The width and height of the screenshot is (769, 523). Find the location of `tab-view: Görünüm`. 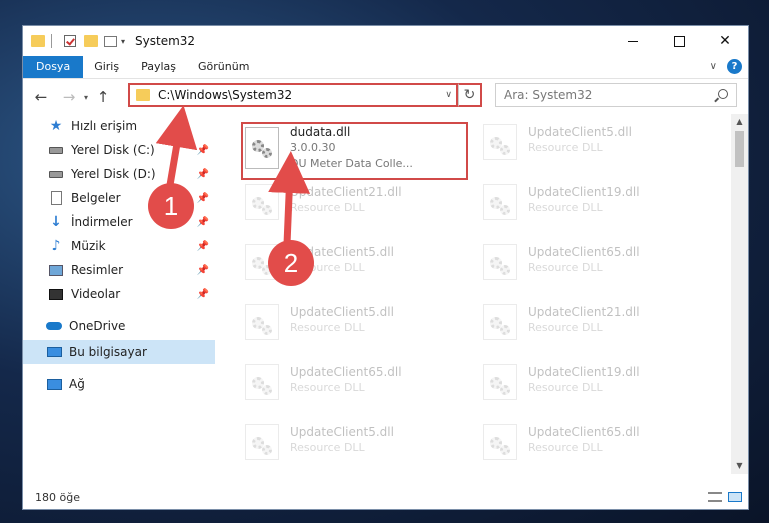

tab-view: Görünüm is located at coordinates (223, 67).